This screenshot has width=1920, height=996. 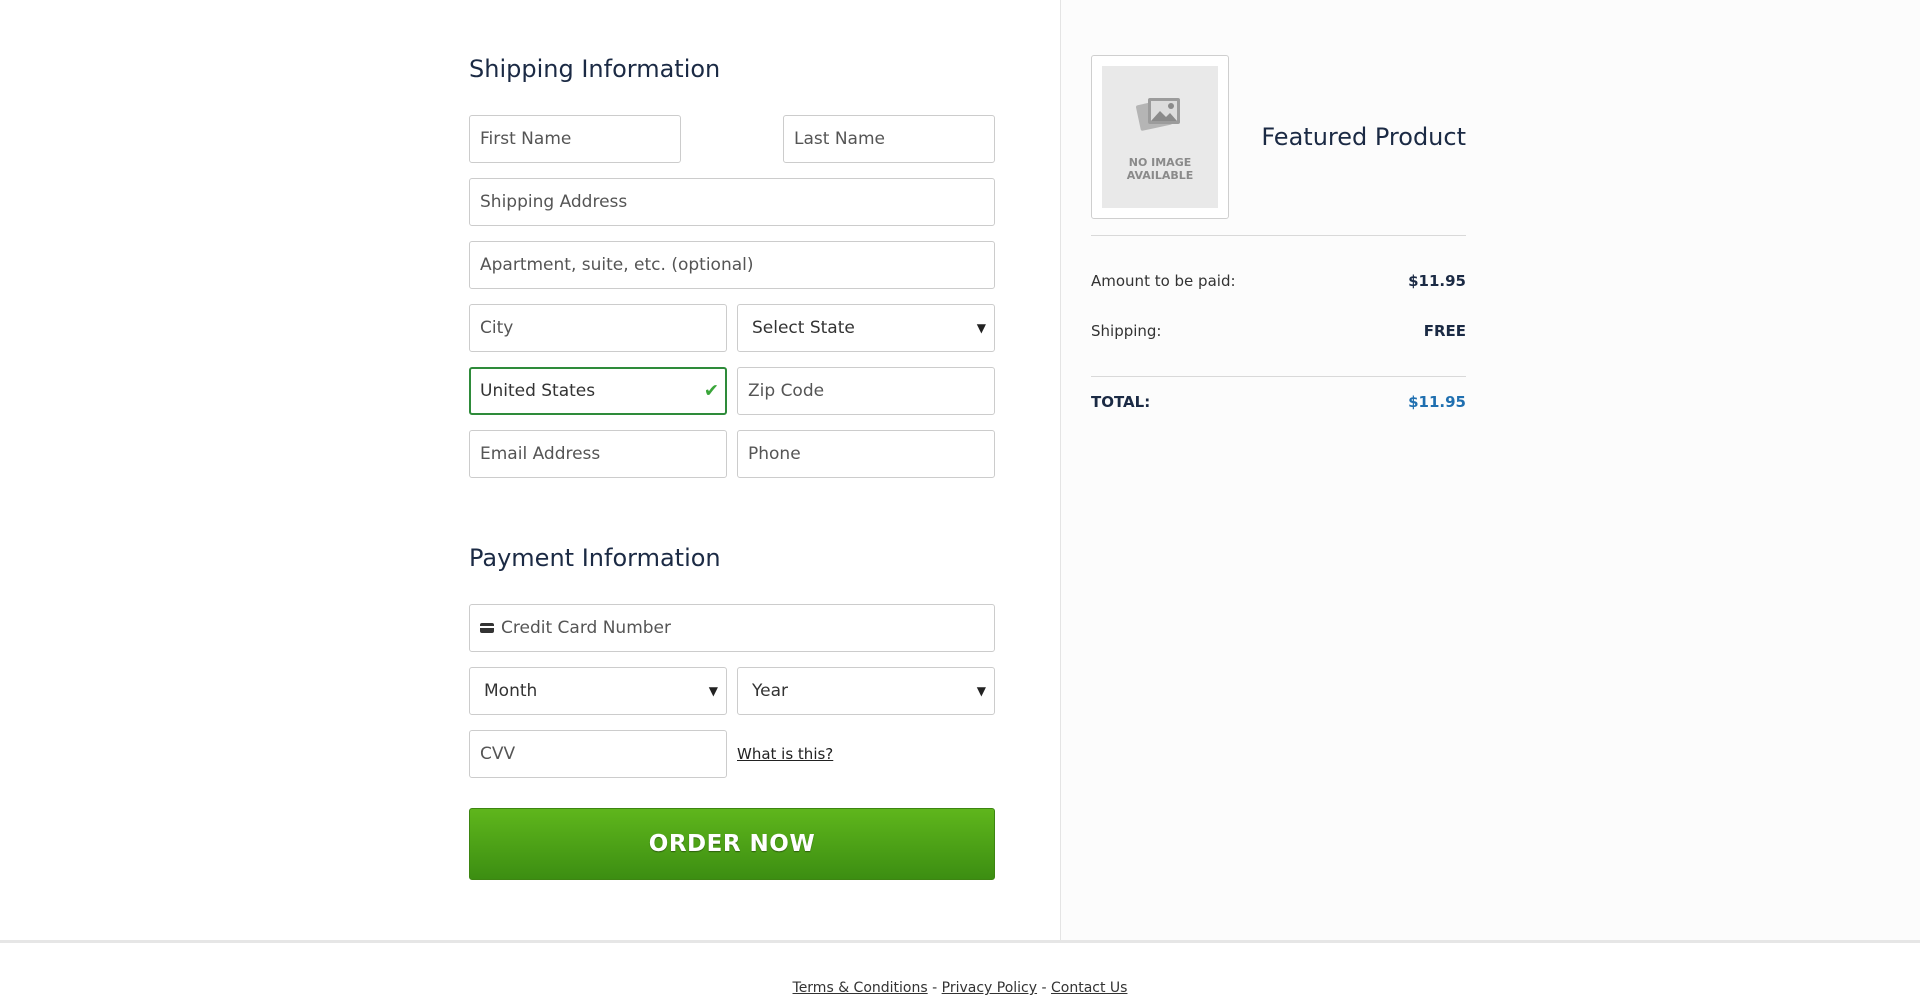 What do you see at coordinates (487, 628) in the screenshot?
I see `credit-card-icon` at bounding box center [487, 628].